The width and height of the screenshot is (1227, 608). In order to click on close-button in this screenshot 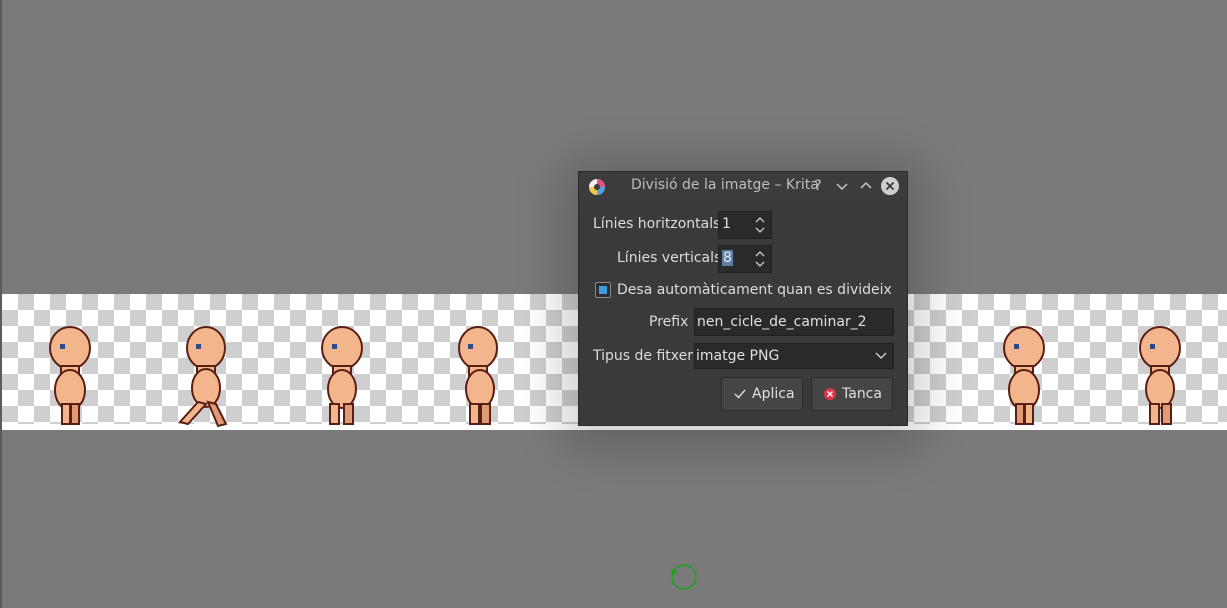, I will do `click(890, 186)`.